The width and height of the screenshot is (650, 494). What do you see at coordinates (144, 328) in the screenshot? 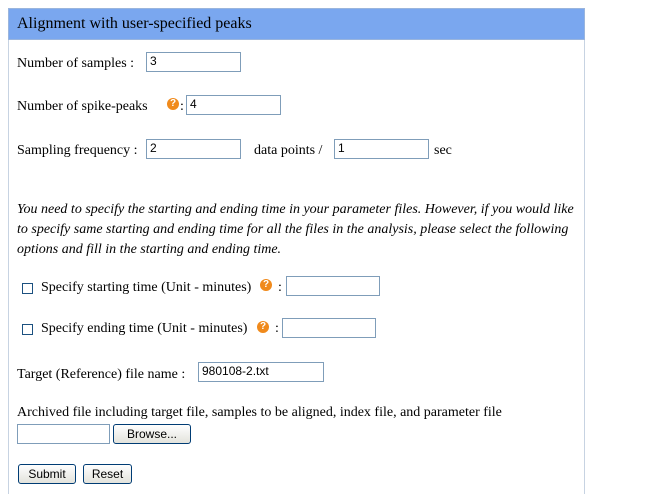
I see `end-time-label: Specify ending time (Unit - minutes)` at bounding box center [144, 328].